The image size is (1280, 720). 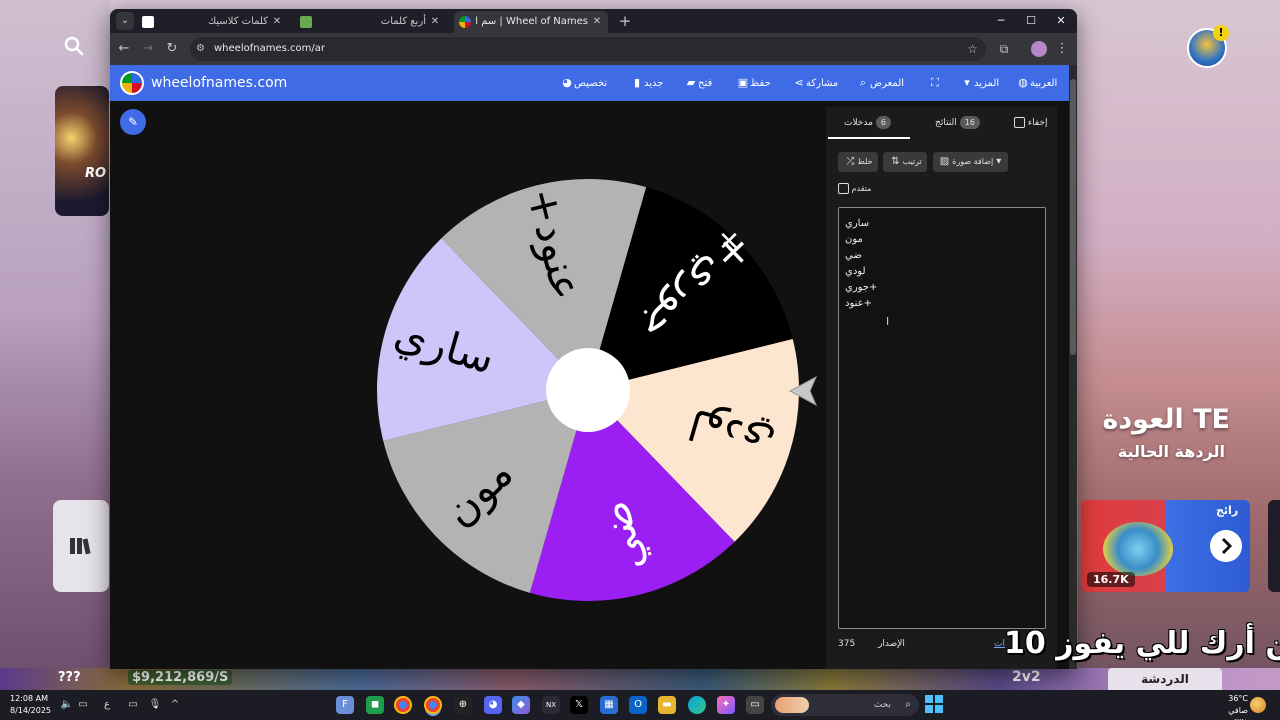 I want to click on tab-wheel-of-names: Wheel of Names | سم العشوائي ✕, so click(x=531, y=22).